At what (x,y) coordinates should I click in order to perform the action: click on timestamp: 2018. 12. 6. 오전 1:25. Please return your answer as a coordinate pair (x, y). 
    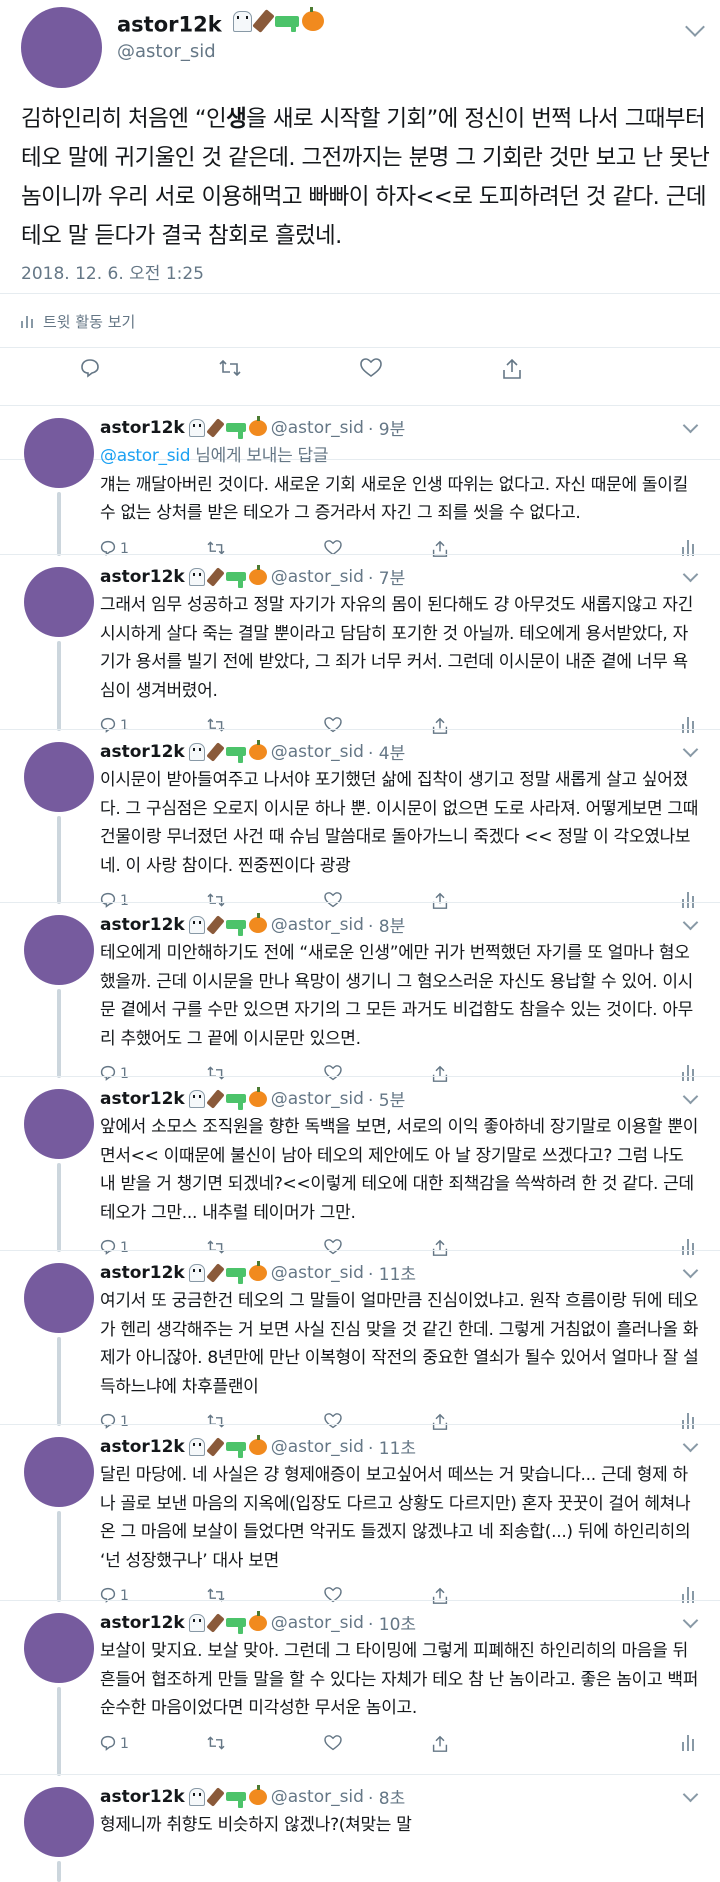
    Looking at the image, I should click on (112, 271).